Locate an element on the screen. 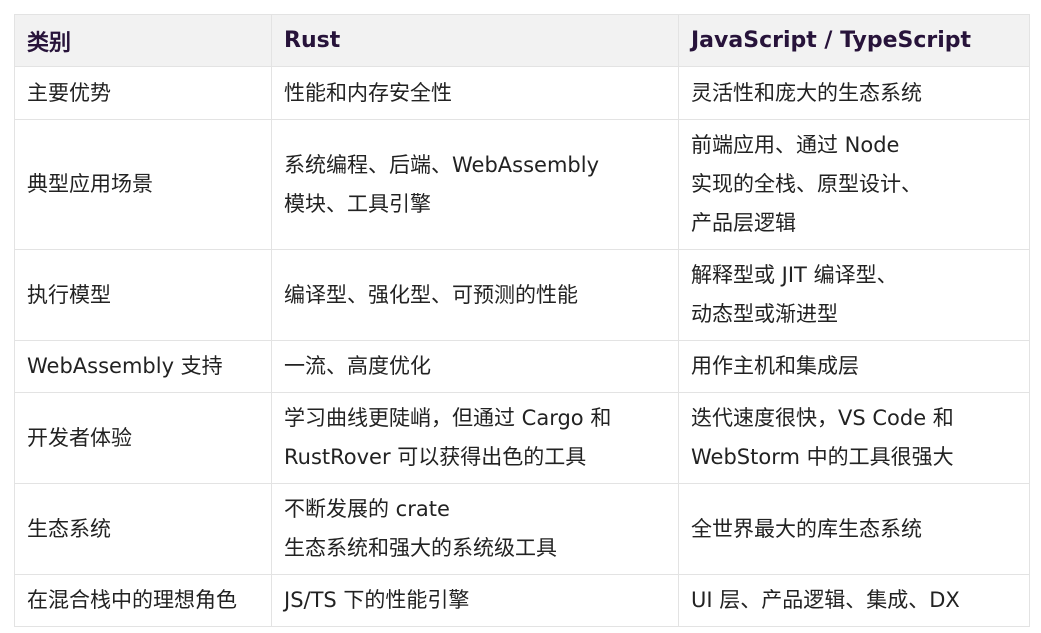  cell-js: 迭代速度很快，VS Code 和 WebStorm 中的工具很强大 is located at coordinates (854, 438).